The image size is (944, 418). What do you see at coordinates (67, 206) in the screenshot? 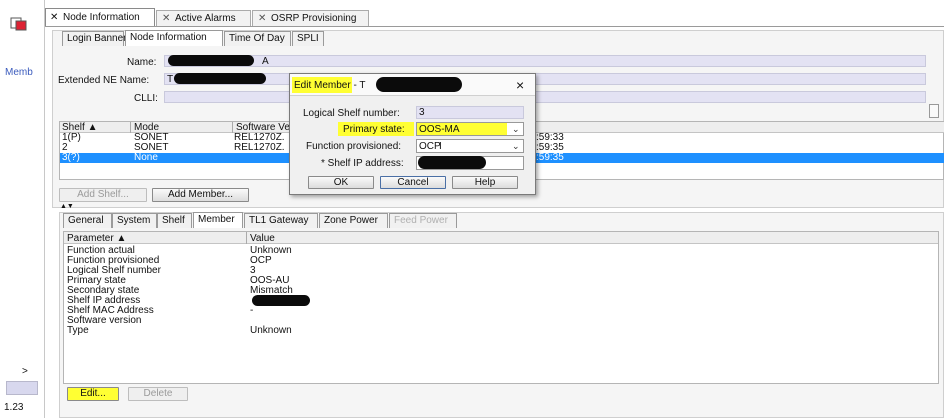
I see `splitter-handle: ▲▼` at bounding box center [67, 206].